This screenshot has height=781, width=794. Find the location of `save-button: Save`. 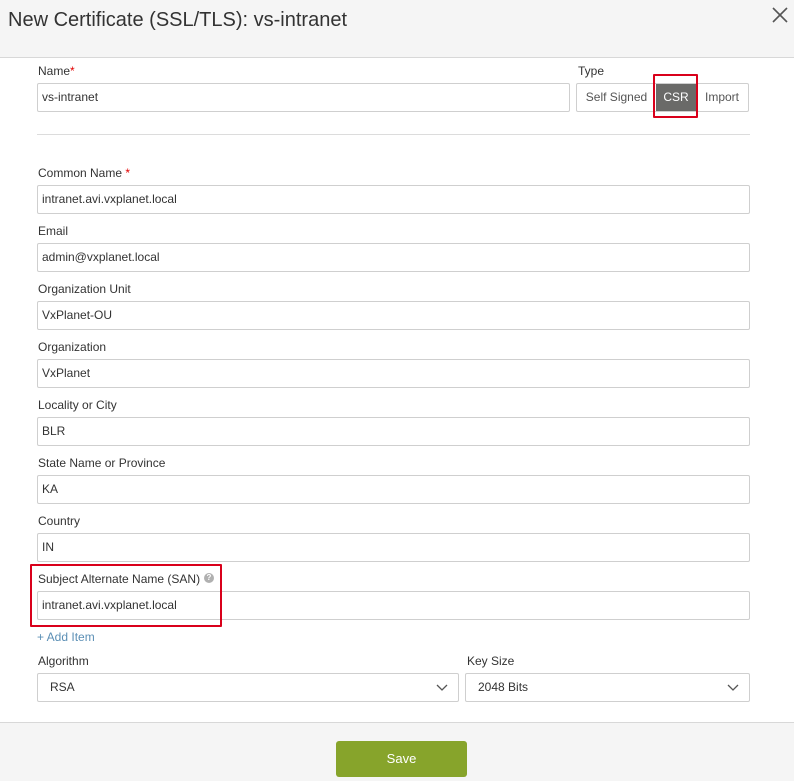

save-button: Save is located at coordinates (401, 759).